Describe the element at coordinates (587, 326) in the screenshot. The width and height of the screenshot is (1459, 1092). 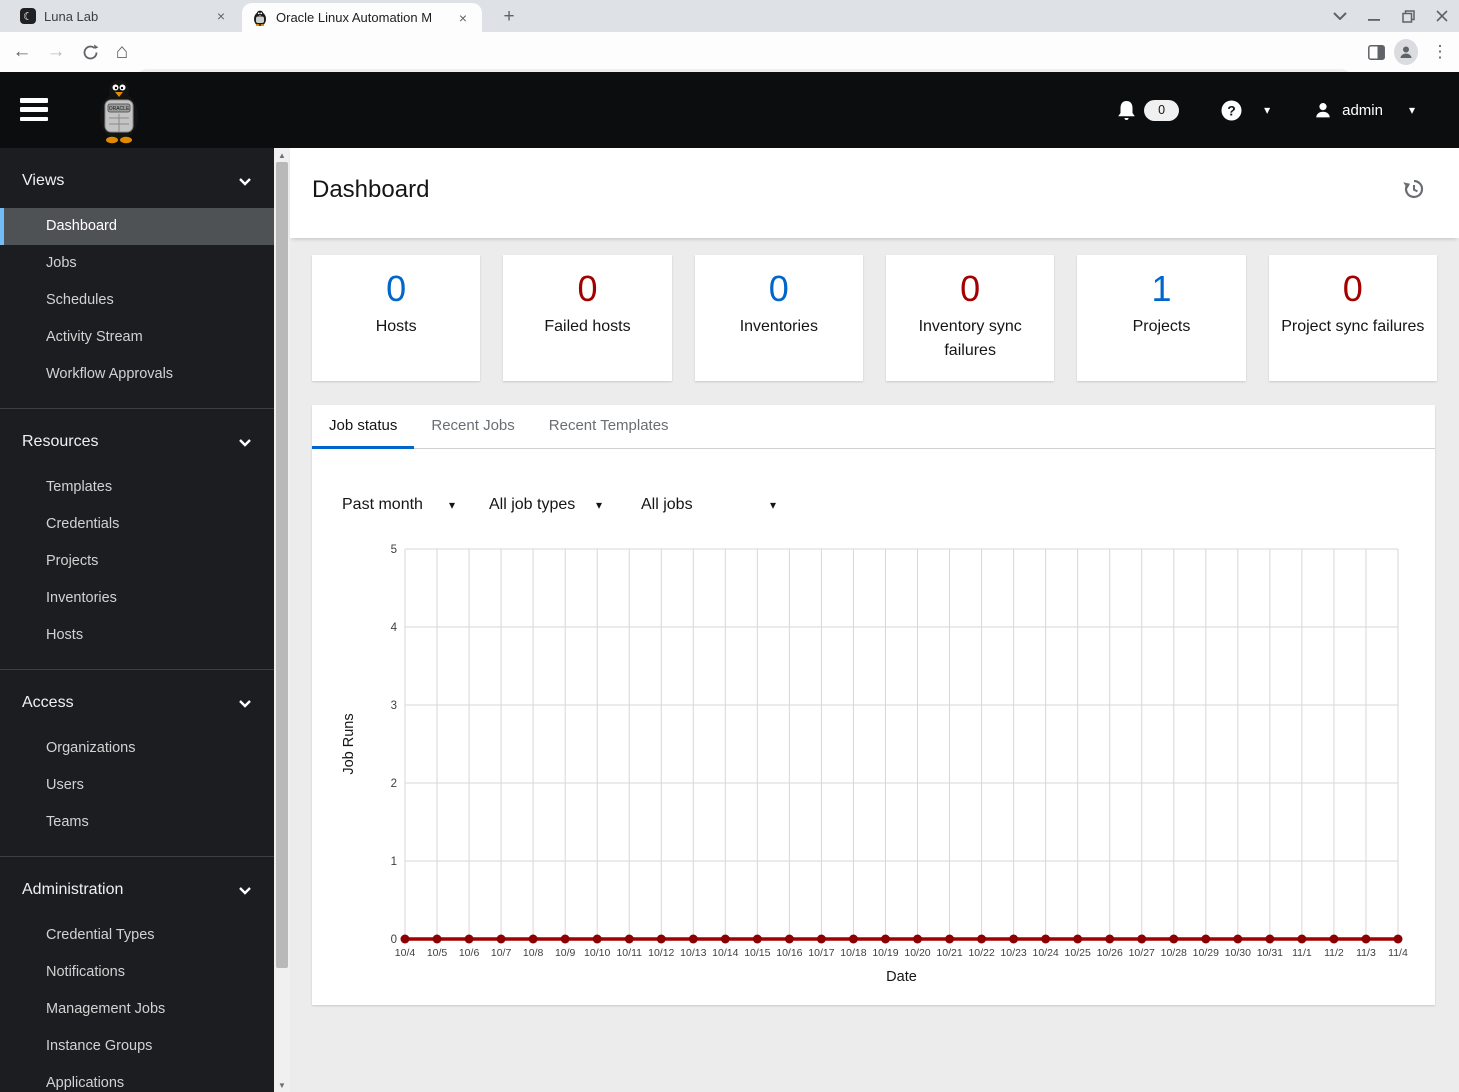
I see `card-label: Failed hosts` at that location.